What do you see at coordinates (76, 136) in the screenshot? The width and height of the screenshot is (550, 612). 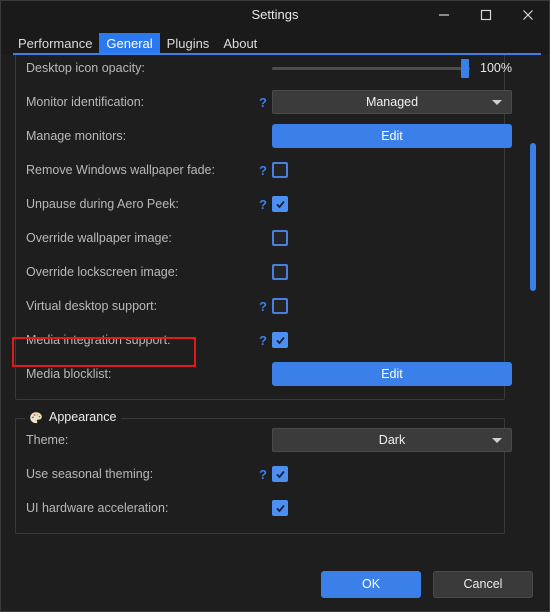 I see `row-label: Manage monitors:` at bounding box center [76, 136].